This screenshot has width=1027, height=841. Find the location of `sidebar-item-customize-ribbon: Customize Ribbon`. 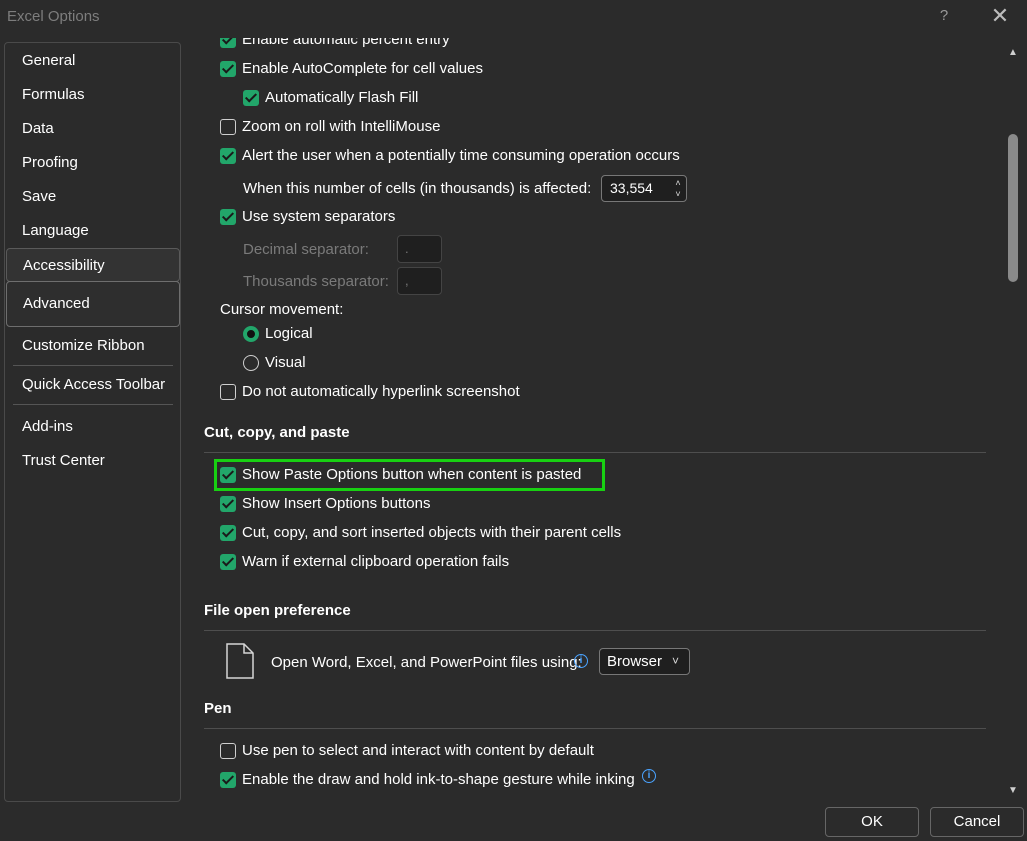

sidebar-item-customize-ribbon: Customize Ribbon is located at coordinates (93, 346).